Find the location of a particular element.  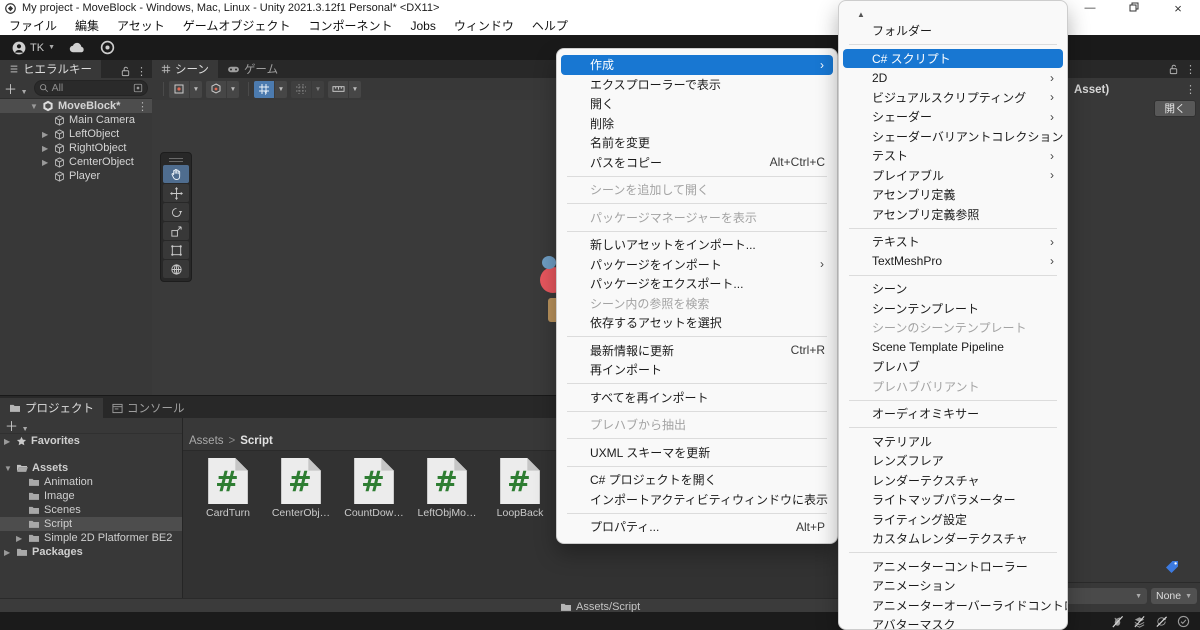

menu-item: 依存するアセットを選択 is located at coordinates (697, 323).